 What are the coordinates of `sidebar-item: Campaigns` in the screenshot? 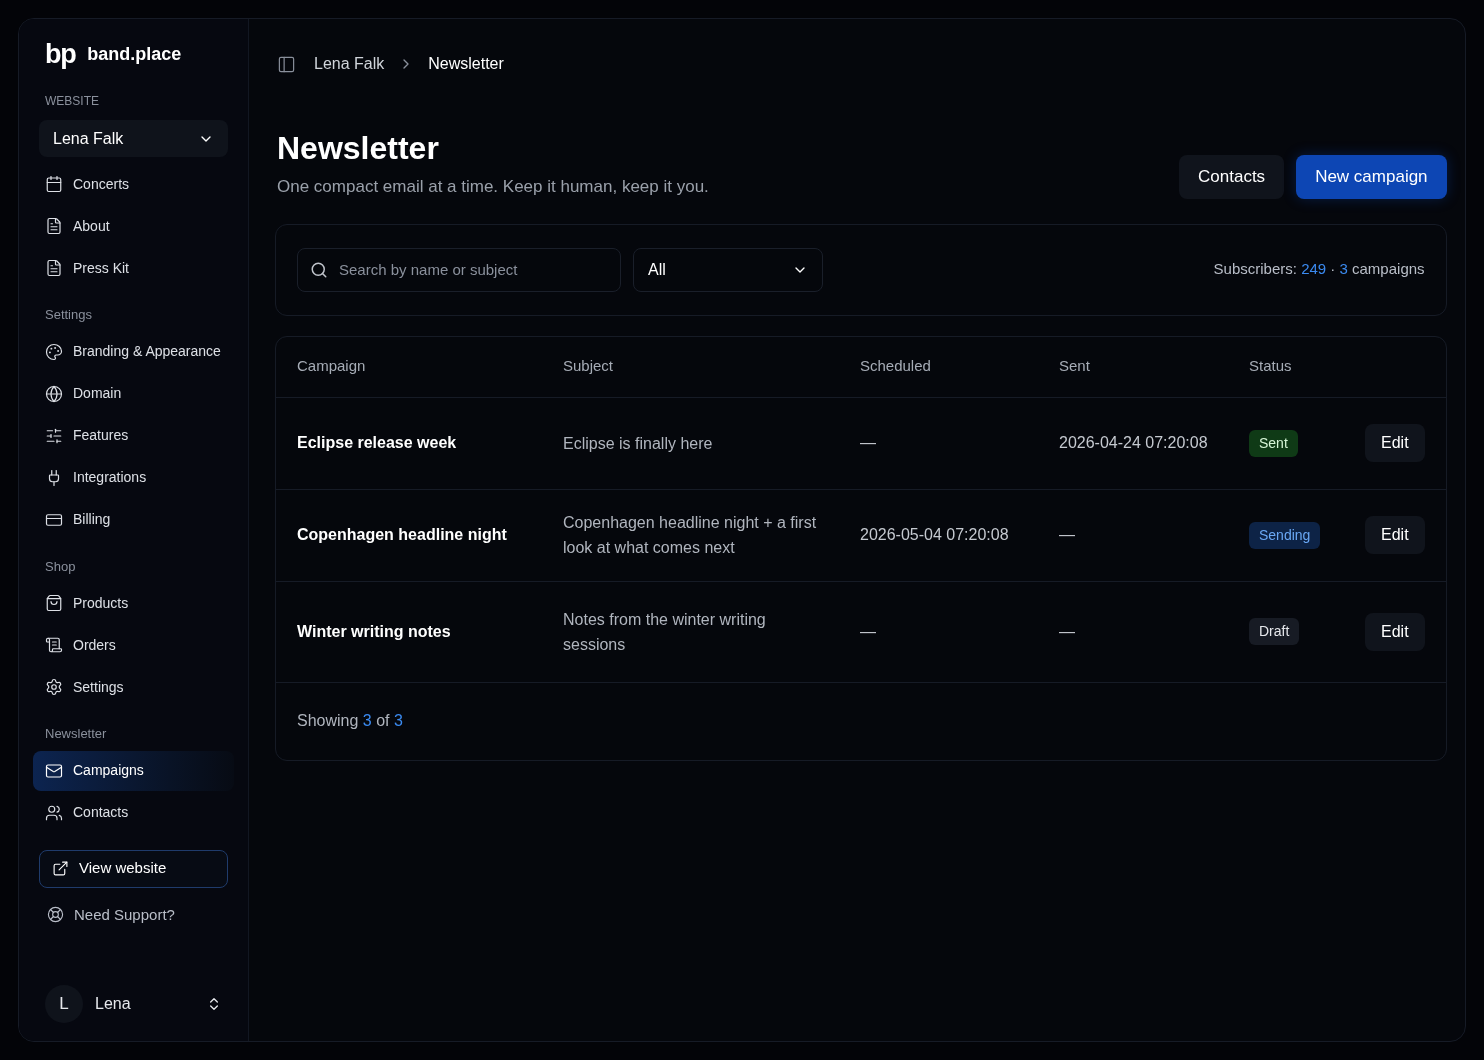 It's located at (133, 770).